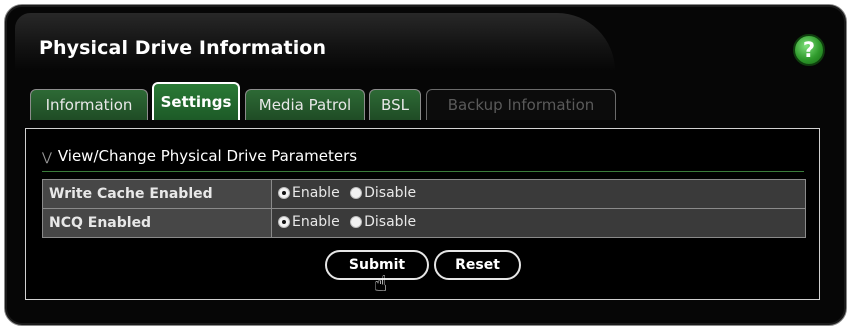 The width and height of the screenshot is (851, 334). I want to click on help-icon: ?, so click(809, 50).